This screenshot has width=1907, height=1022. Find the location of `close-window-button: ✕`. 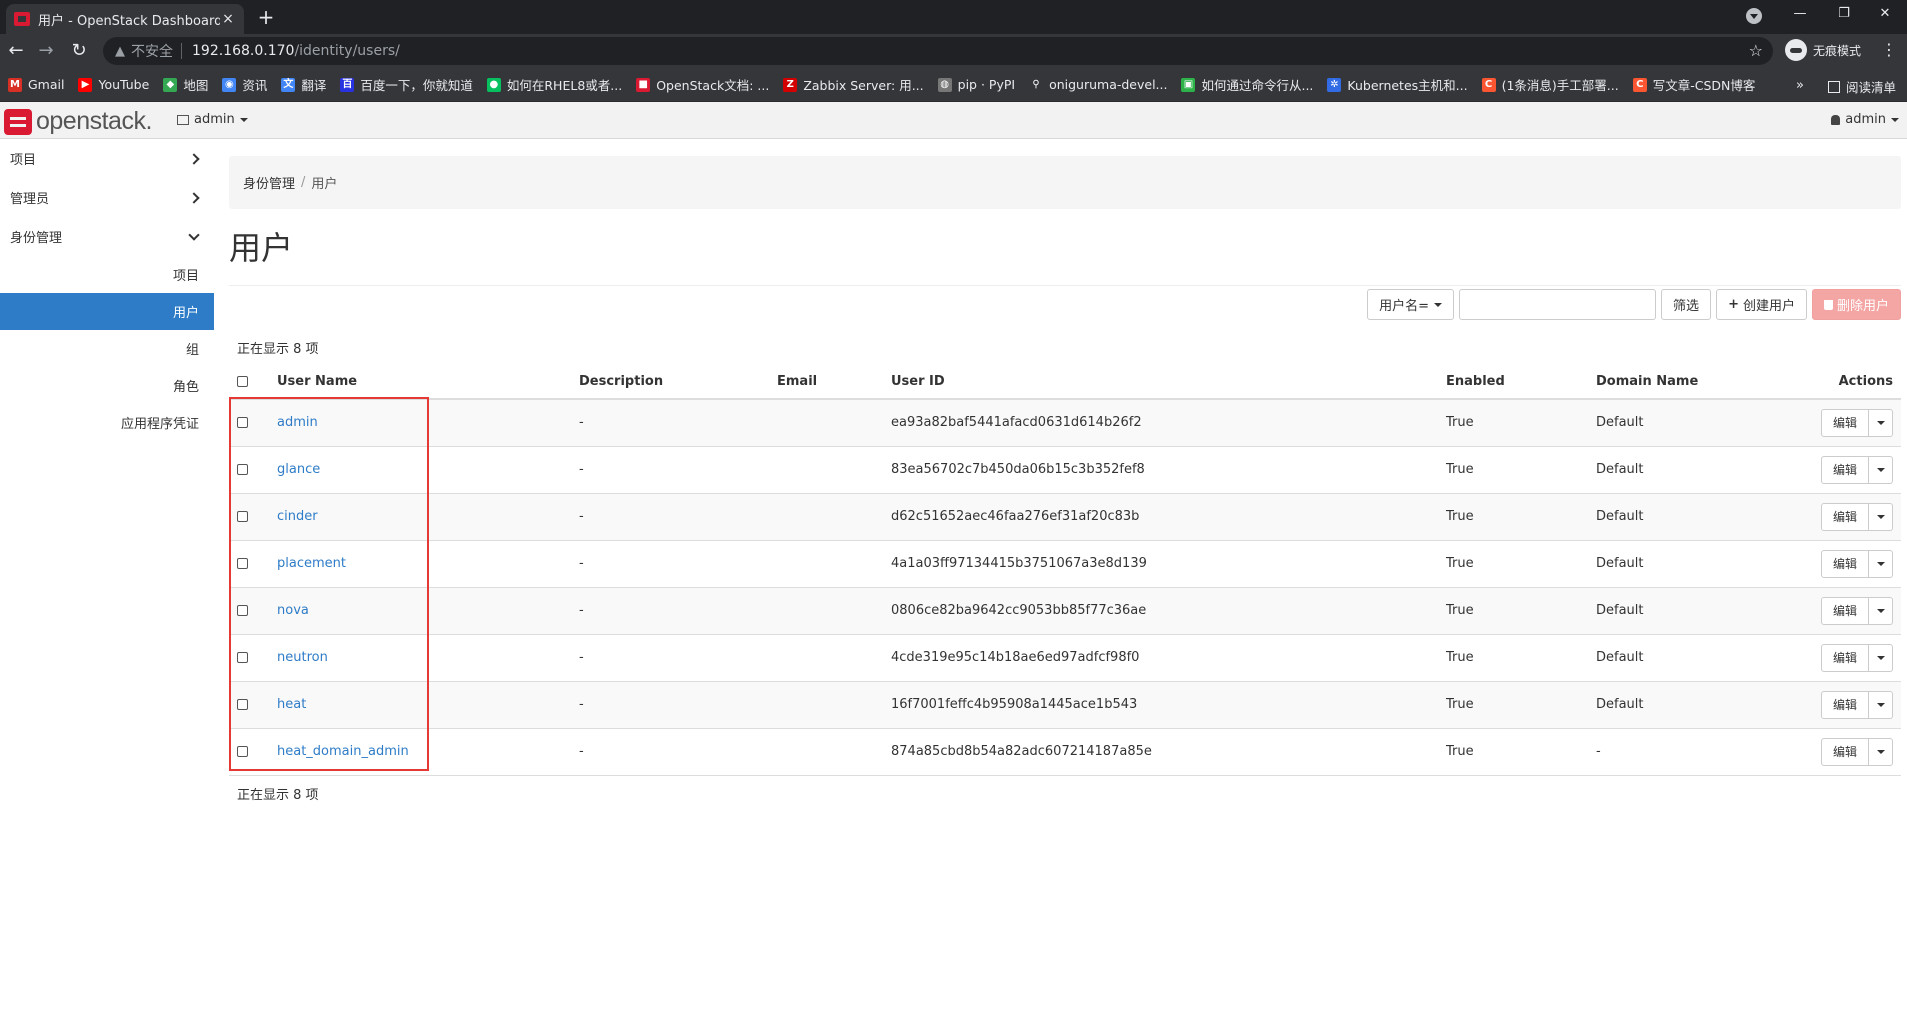

close-window-button: ✕ is located at coordinates (1885, 15).